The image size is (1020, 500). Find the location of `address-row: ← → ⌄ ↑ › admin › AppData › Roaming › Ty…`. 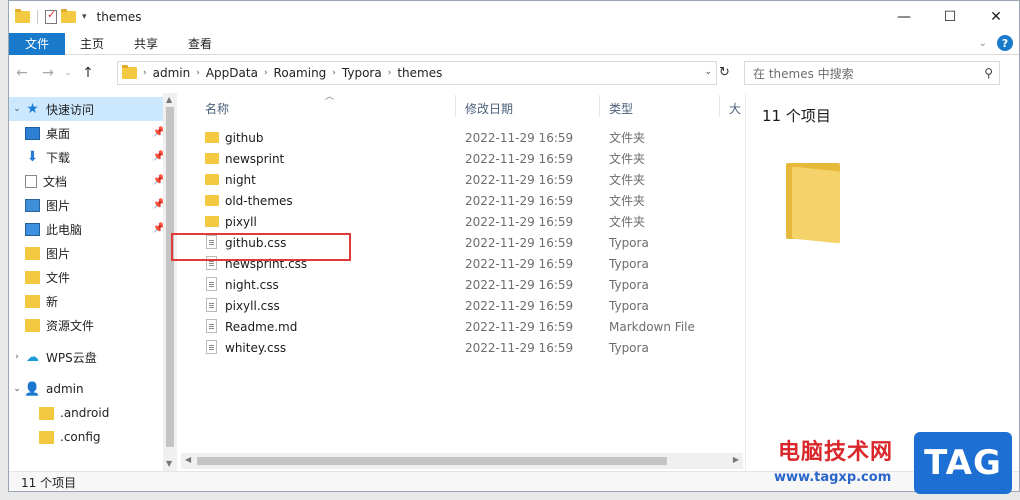

address-row: ← → ⌄ ↑ › admin › AppData › Roaming › Ty… is located at coordinates (514, 73).